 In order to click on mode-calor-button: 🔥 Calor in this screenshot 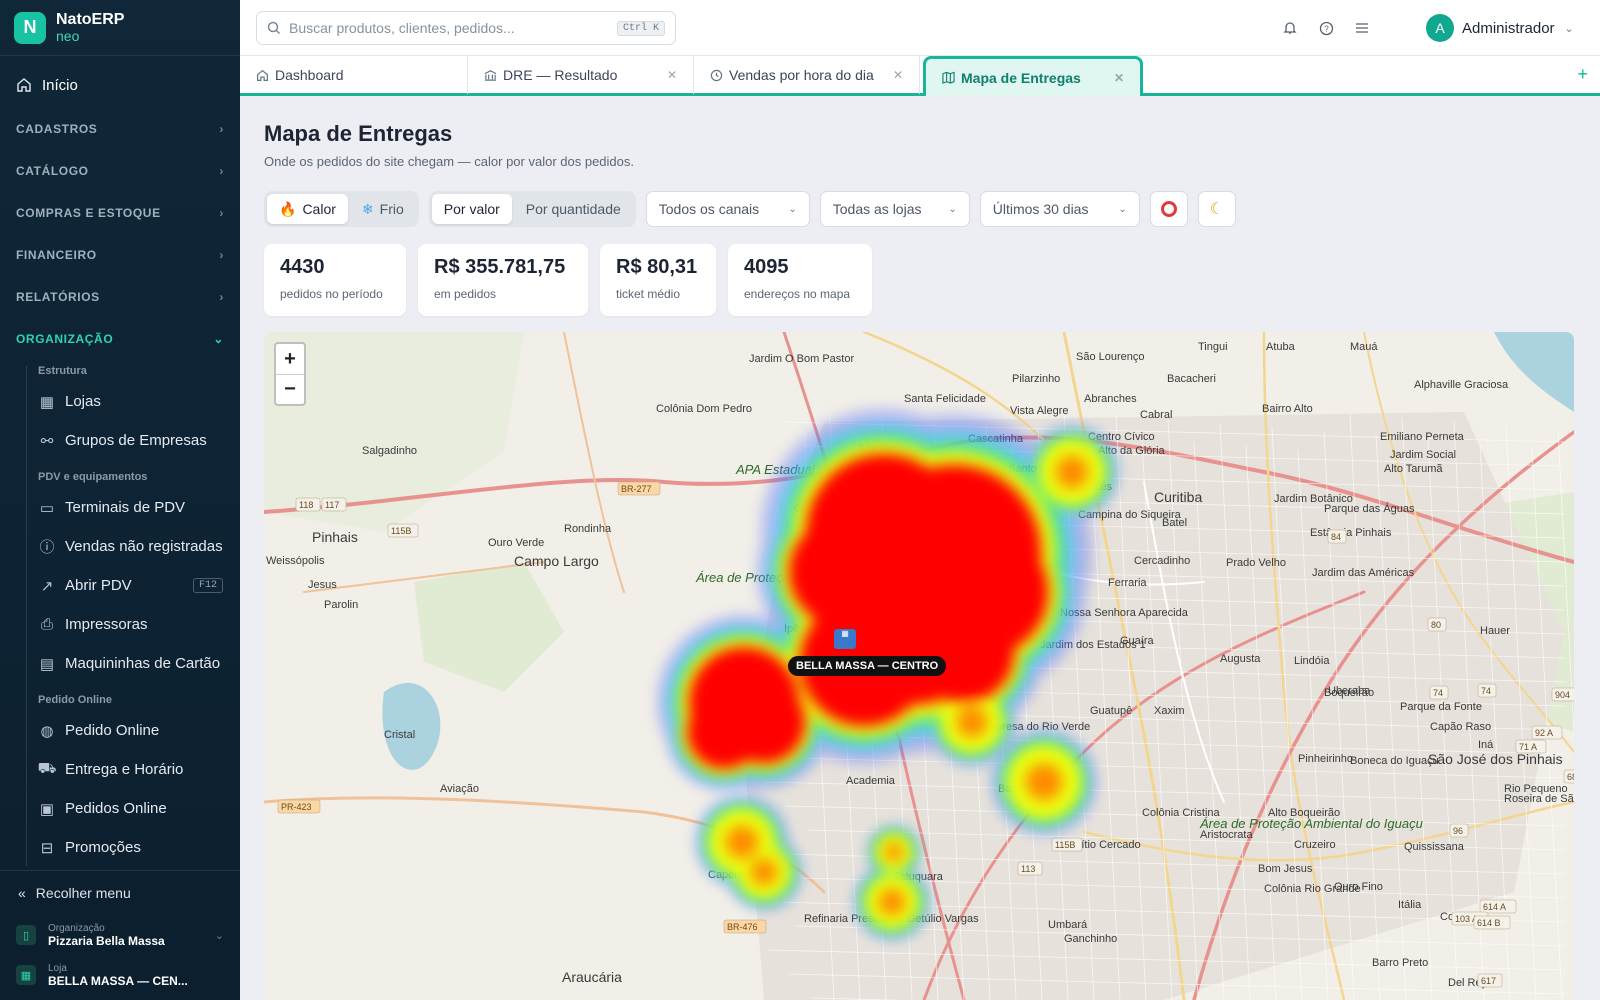, I will do `click(307, 209)`.